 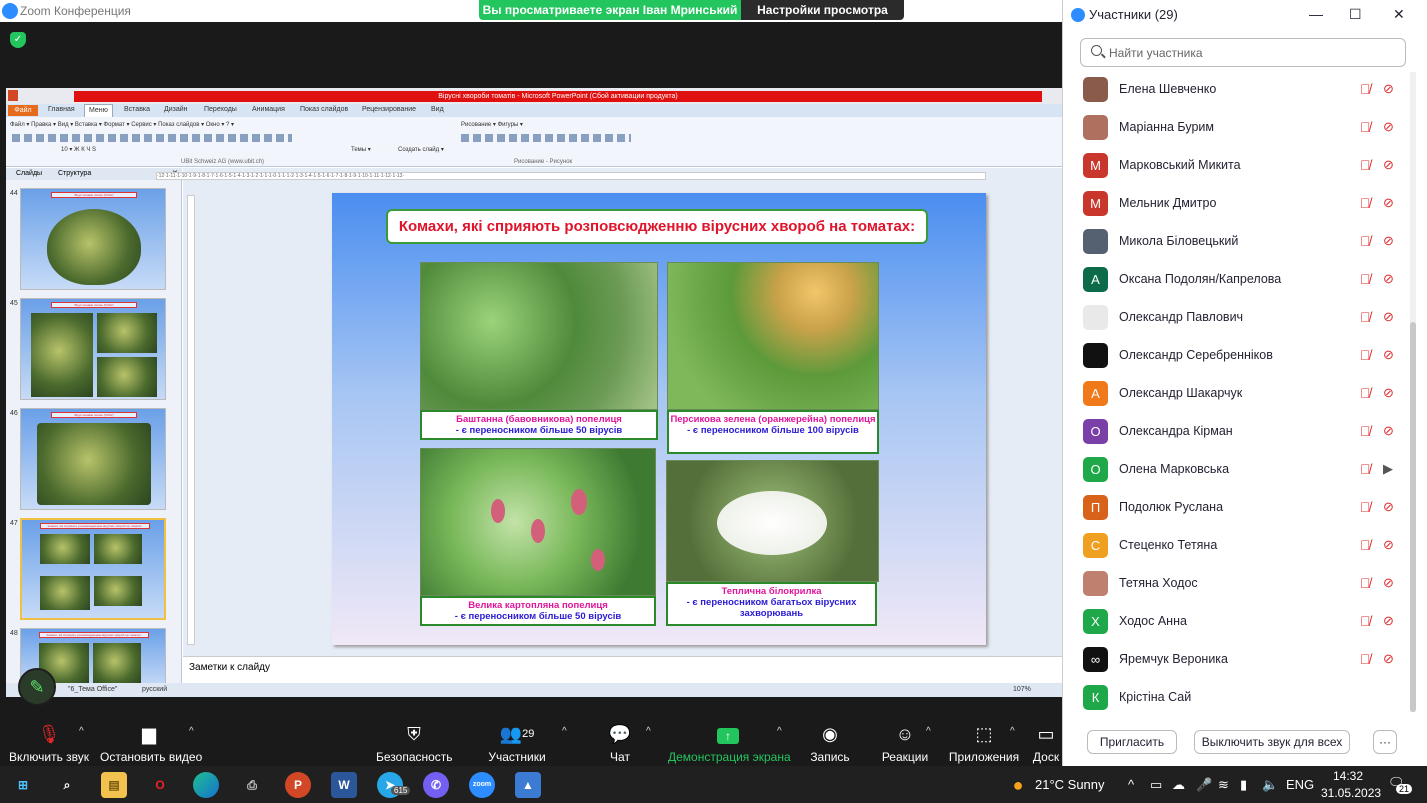 What do you see at coordinates (1238, 432) in the screenshot?
I see `participant-row: О Олександра Кірман 🎙̸ ⊘` at bounding box center [1238, 432].